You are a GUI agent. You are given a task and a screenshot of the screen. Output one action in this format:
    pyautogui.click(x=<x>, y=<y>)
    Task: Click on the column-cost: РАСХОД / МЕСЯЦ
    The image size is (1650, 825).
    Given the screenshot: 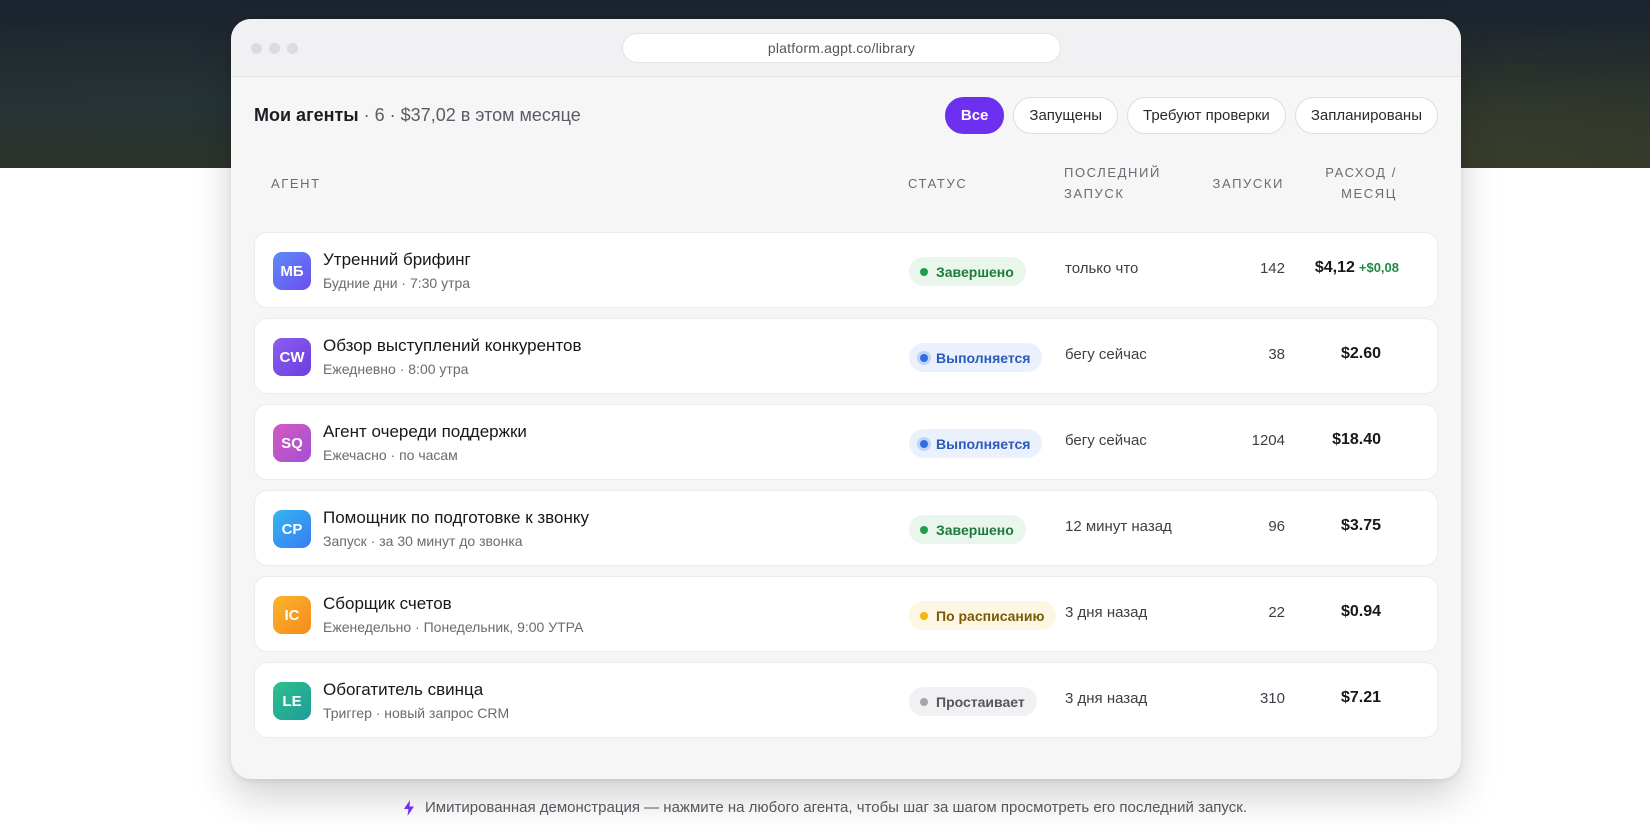 What is the action you would take?
    pyautogui.click(x=1361, y=183)
    